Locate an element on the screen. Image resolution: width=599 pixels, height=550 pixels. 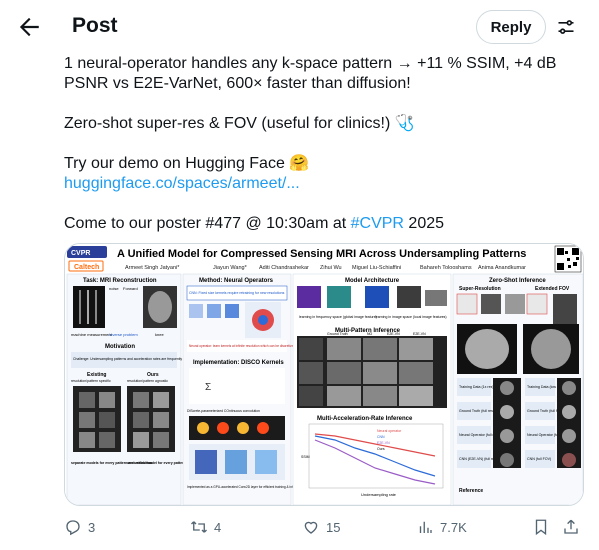
repost-count: 4 is located at coordinates (218, 527).